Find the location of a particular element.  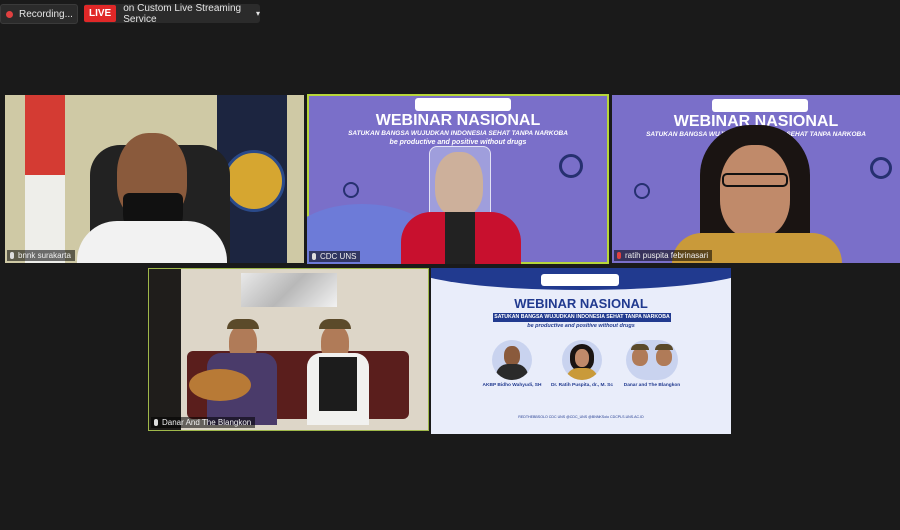

video-tile-bnnk: bnnk surakarta is located at coordinates (154, 179).